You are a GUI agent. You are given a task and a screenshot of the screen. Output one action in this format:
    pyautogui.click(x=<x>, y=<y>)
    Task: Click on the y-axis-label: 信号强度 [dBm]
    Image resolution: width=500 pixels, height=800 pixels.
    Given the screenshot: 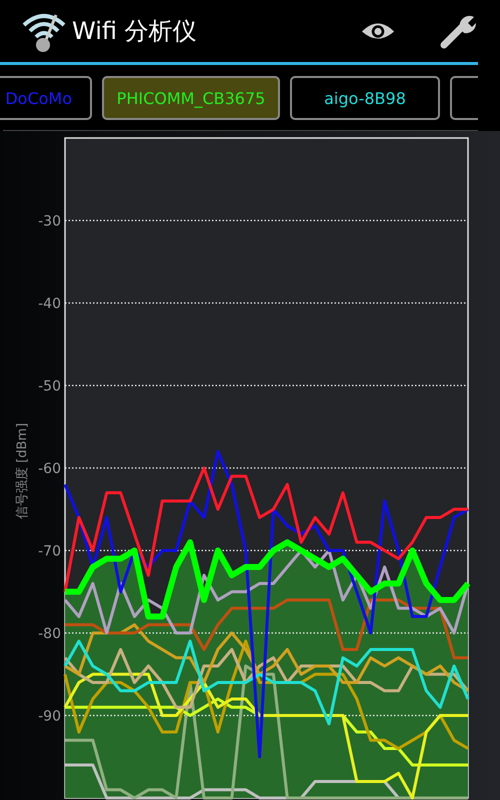 What is the action you would take?
    pyautogui.click(x=22, y=471)
    